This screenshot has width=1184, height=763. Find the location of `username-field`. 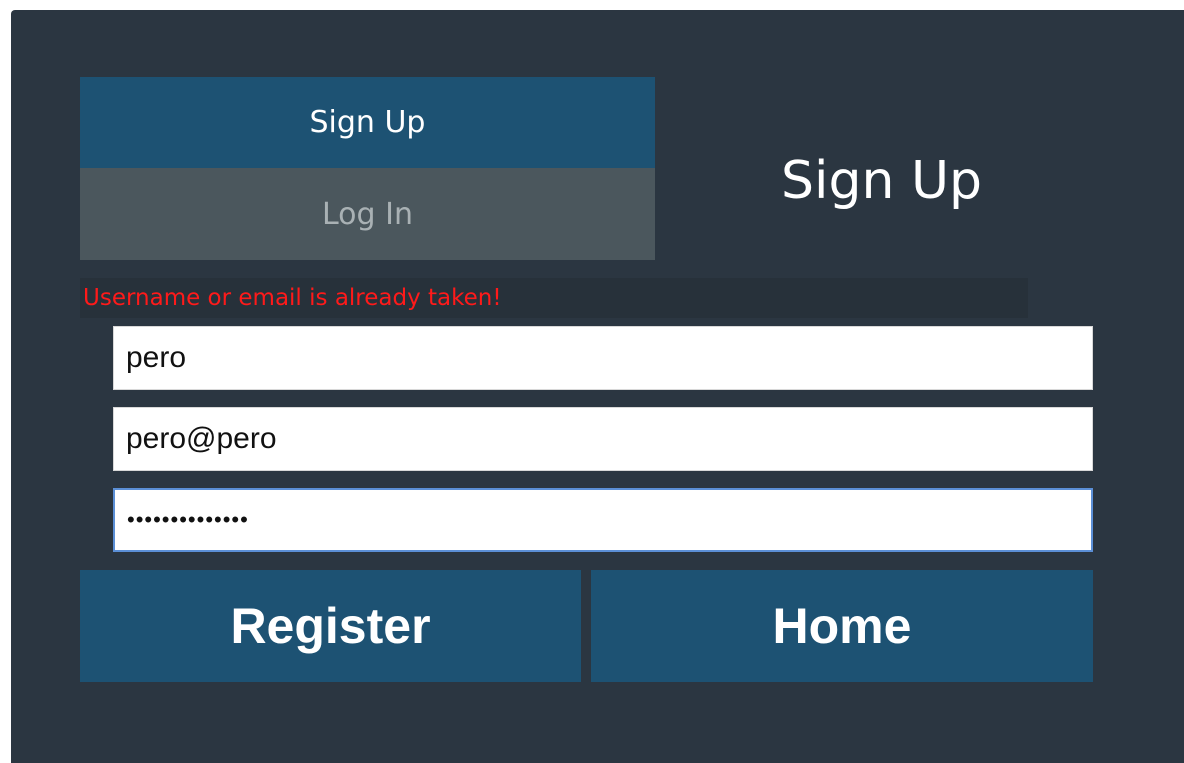

username-field is located at coordinates (603, 358).